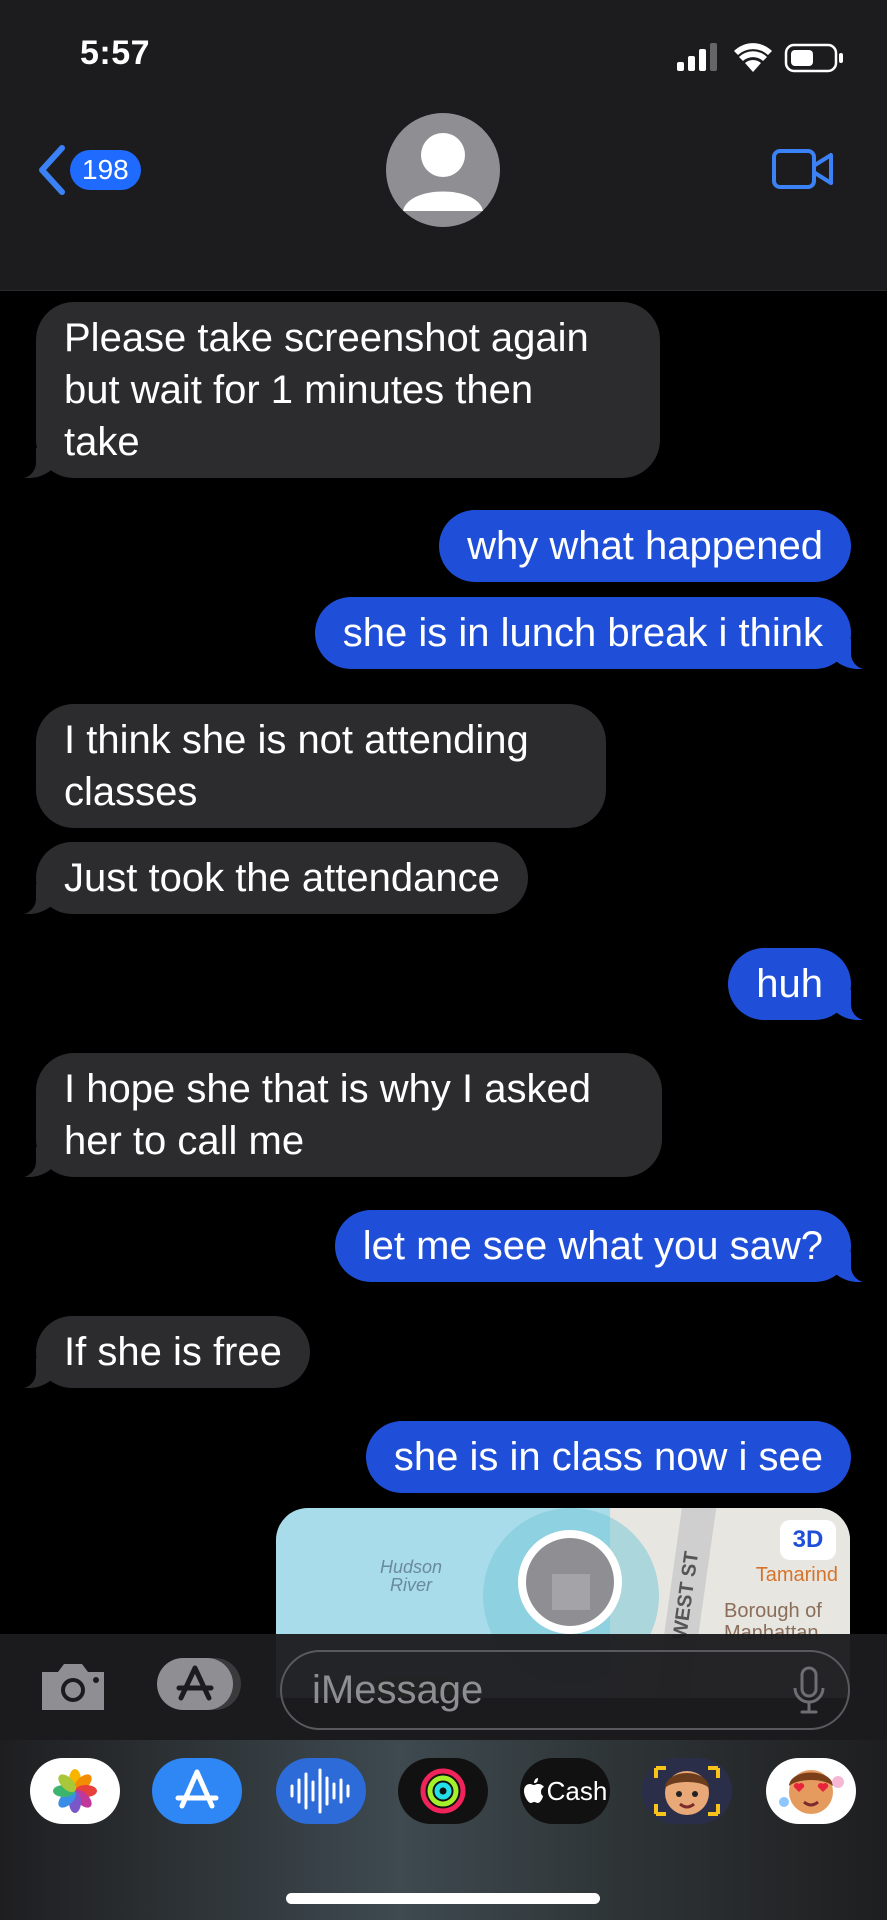 Image resolution: width=887 pixels, height=1920 pixels. I want to click on imessage-input: iMessage, so click(565, 1690).